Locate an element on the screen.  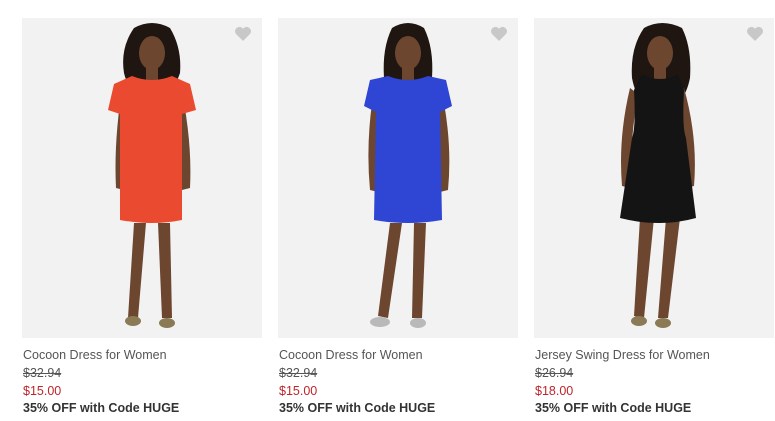
sale-price: $18.00 is located at coordinates (554, 391).